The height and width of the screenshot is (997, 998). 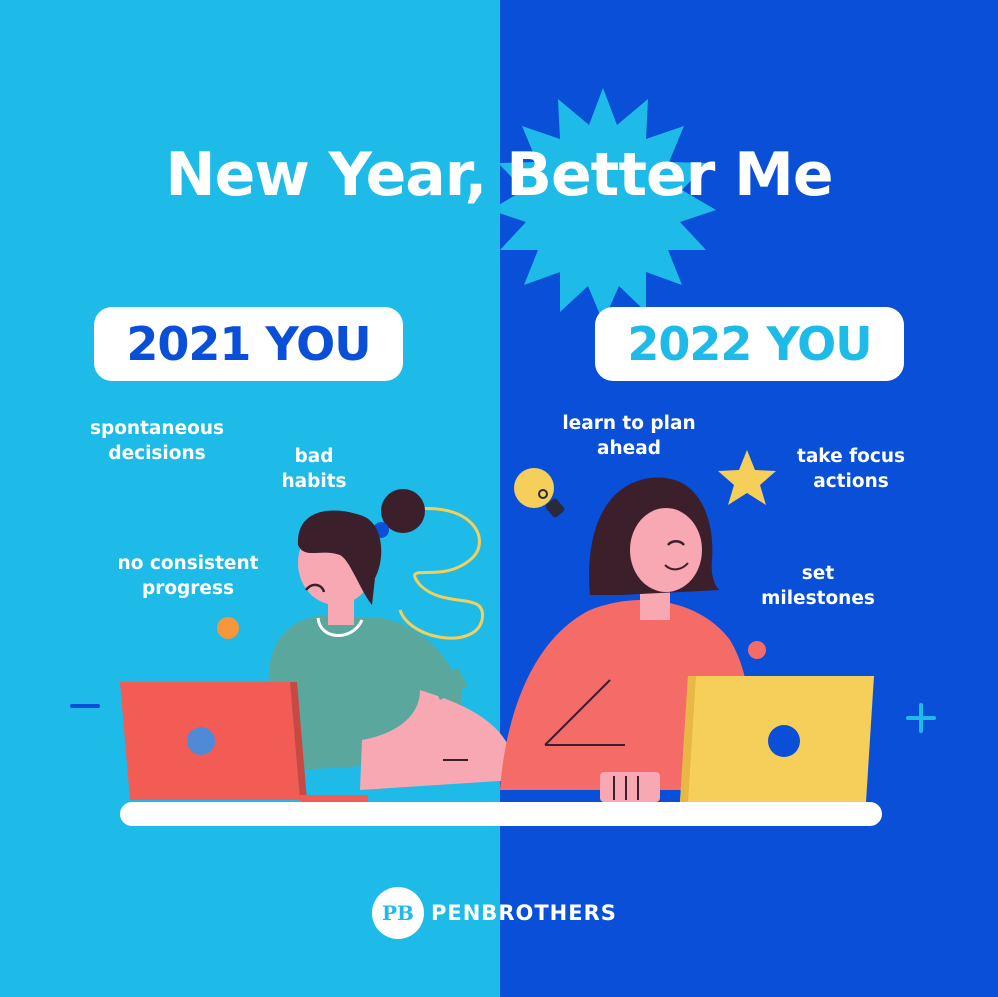 I want to click on logo-badge: PB, so click(x=398, y=913).